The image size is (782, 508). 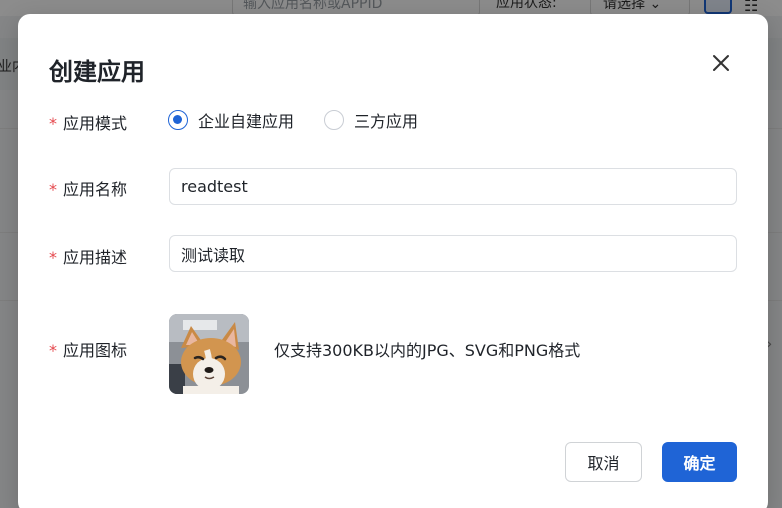 What do you see at coordinates (95, 257) in the screenshot?
I see `description-label-text: 应用描述` at bounding box center [95, 257].